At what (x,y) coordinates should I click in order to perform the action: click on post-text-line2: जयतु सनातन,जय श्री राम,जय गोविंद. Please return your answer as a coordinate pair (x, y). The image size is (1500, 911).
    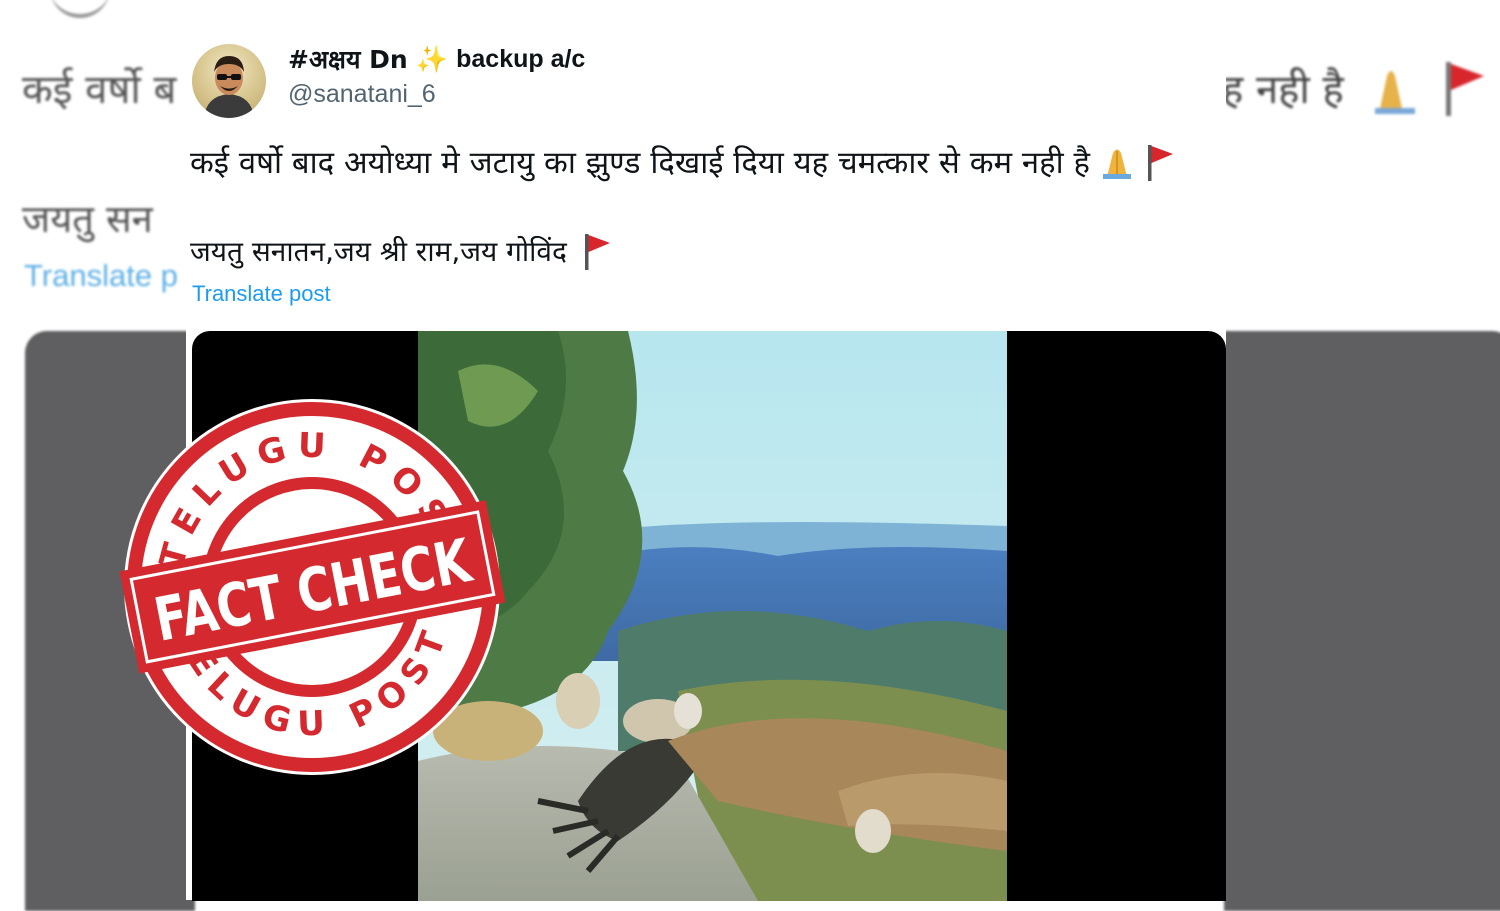
    Looking at the image, I should click on (401, 251).